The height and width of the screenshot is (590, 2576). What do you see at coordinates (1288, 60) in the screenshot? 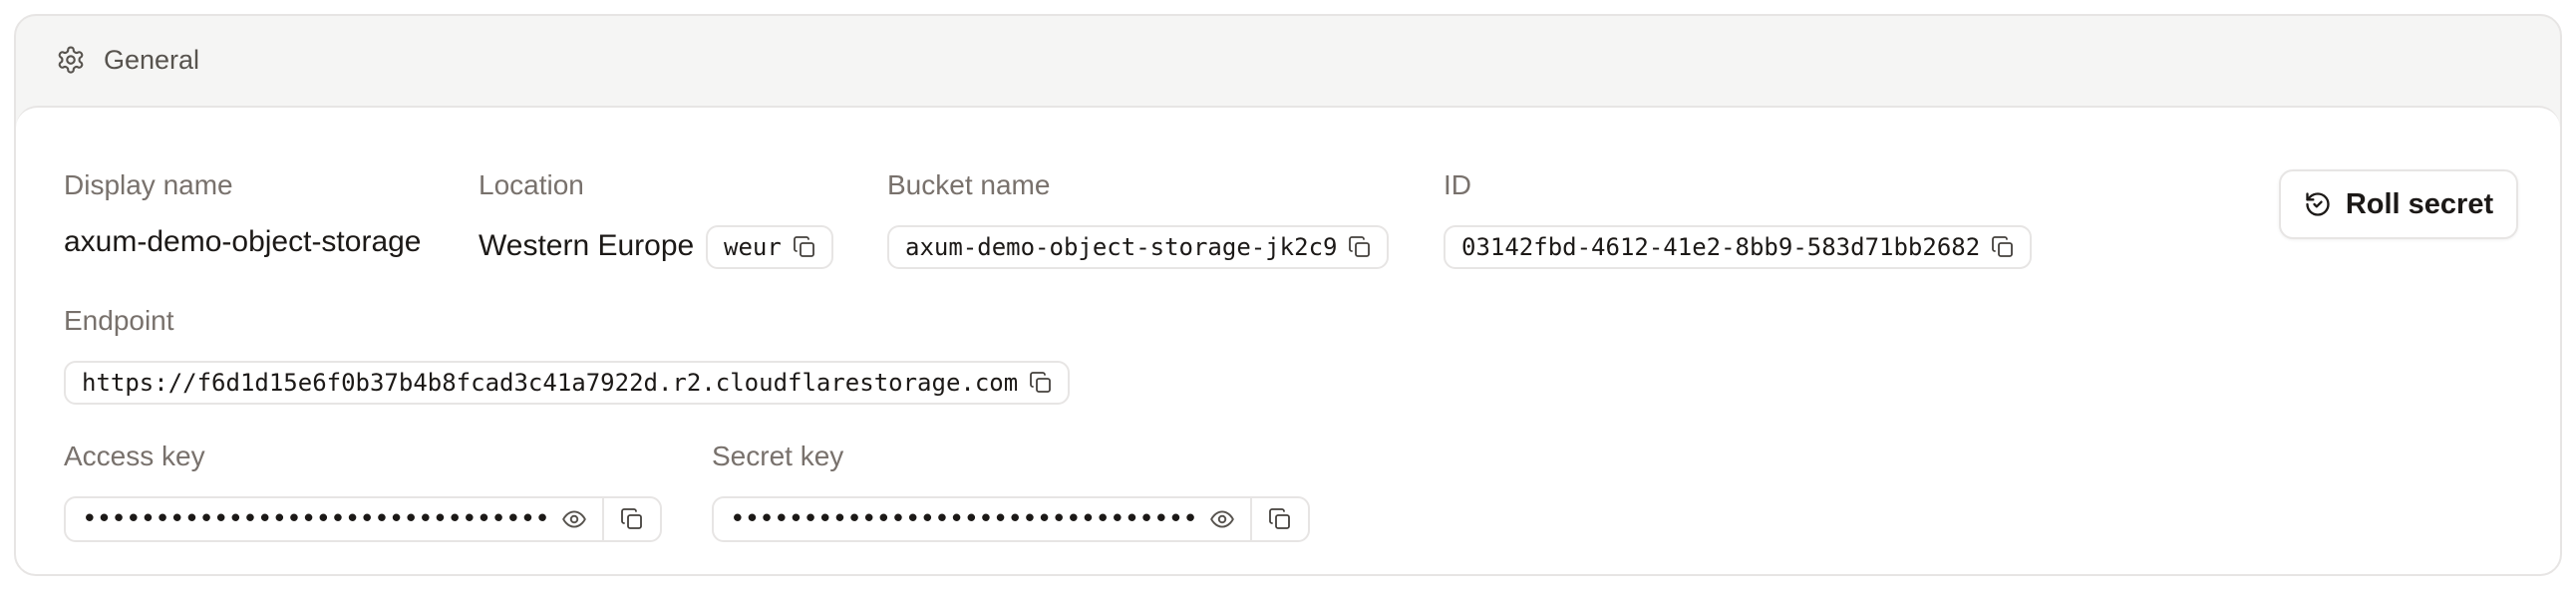
I see `card-header: General` at bounding box center [1288, 60].